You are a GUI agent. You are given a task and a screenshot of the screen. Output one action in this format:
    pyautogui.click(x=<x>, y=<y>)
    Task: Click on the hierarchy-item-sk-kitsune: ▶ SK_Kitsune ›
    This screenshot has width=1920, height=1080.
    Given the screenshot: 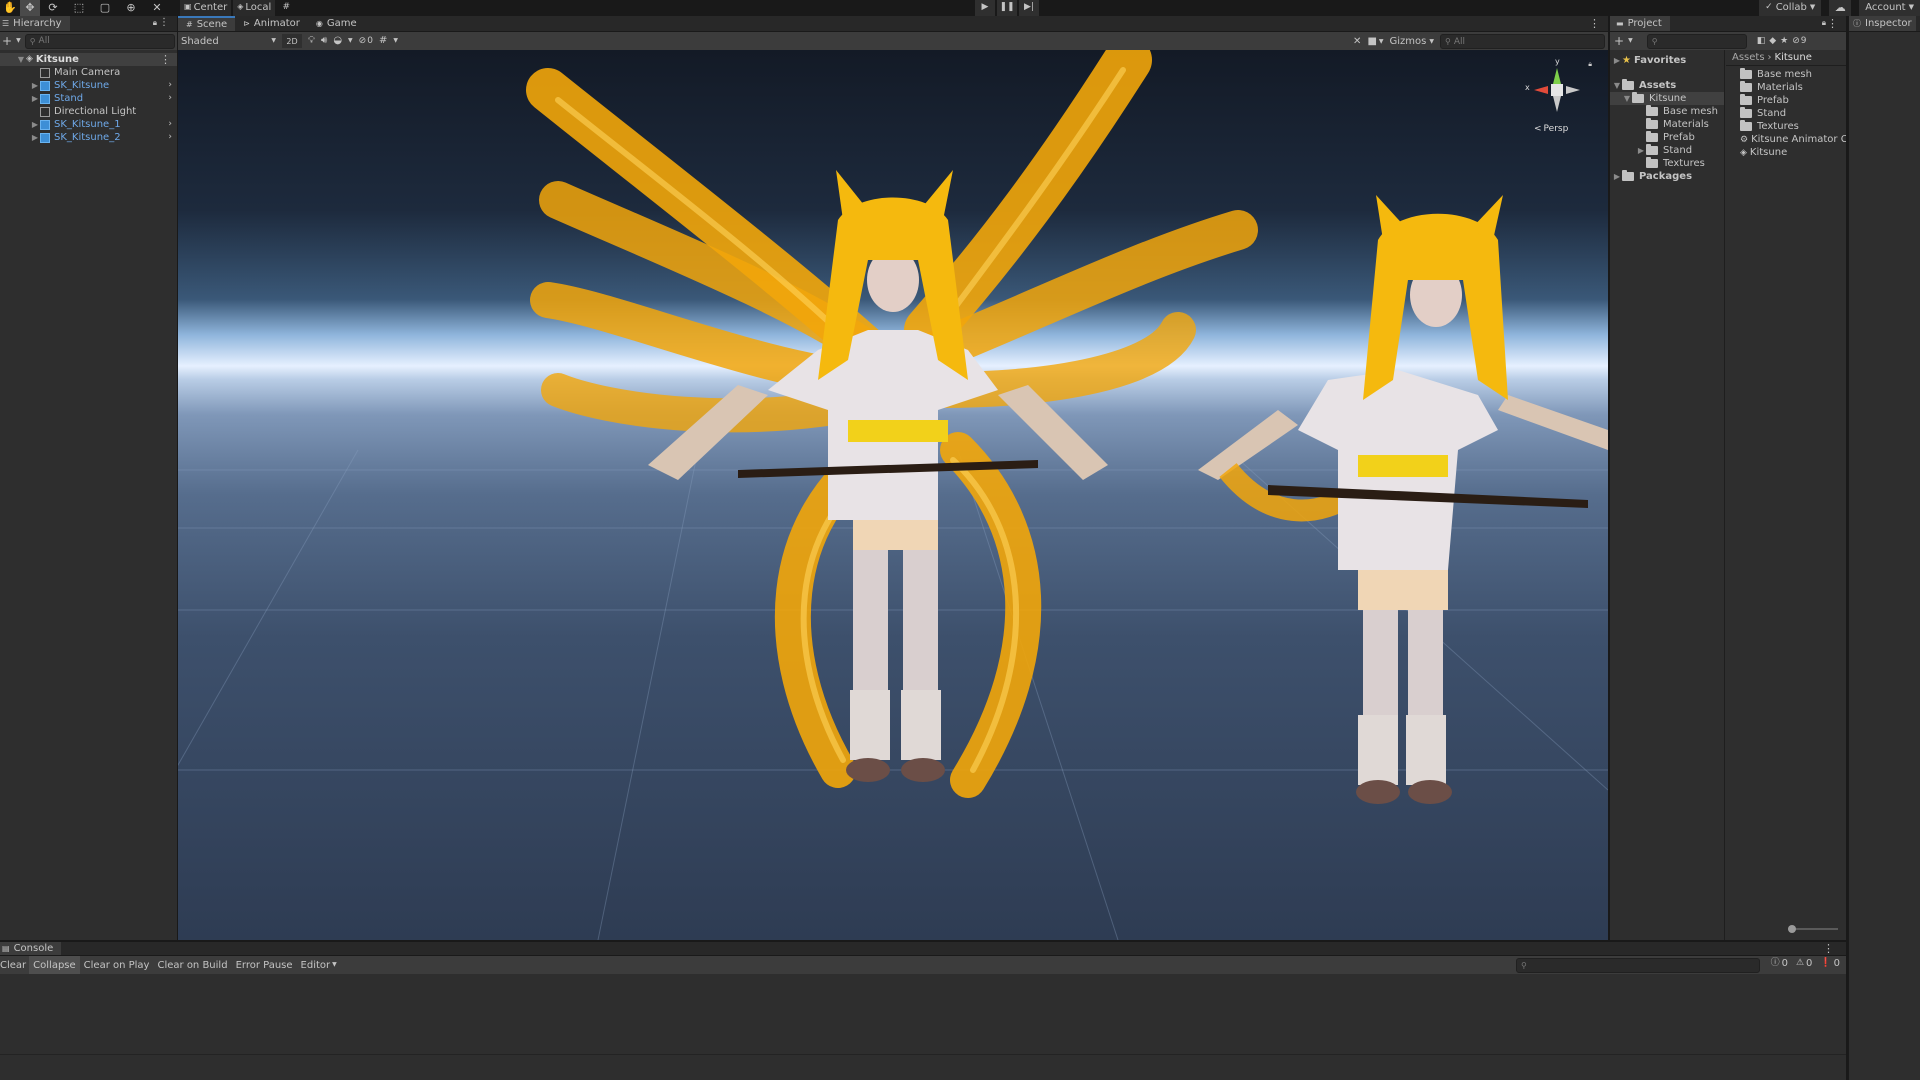 What is the action you would take?
    pyautogui.click(x=88, y=85)
    